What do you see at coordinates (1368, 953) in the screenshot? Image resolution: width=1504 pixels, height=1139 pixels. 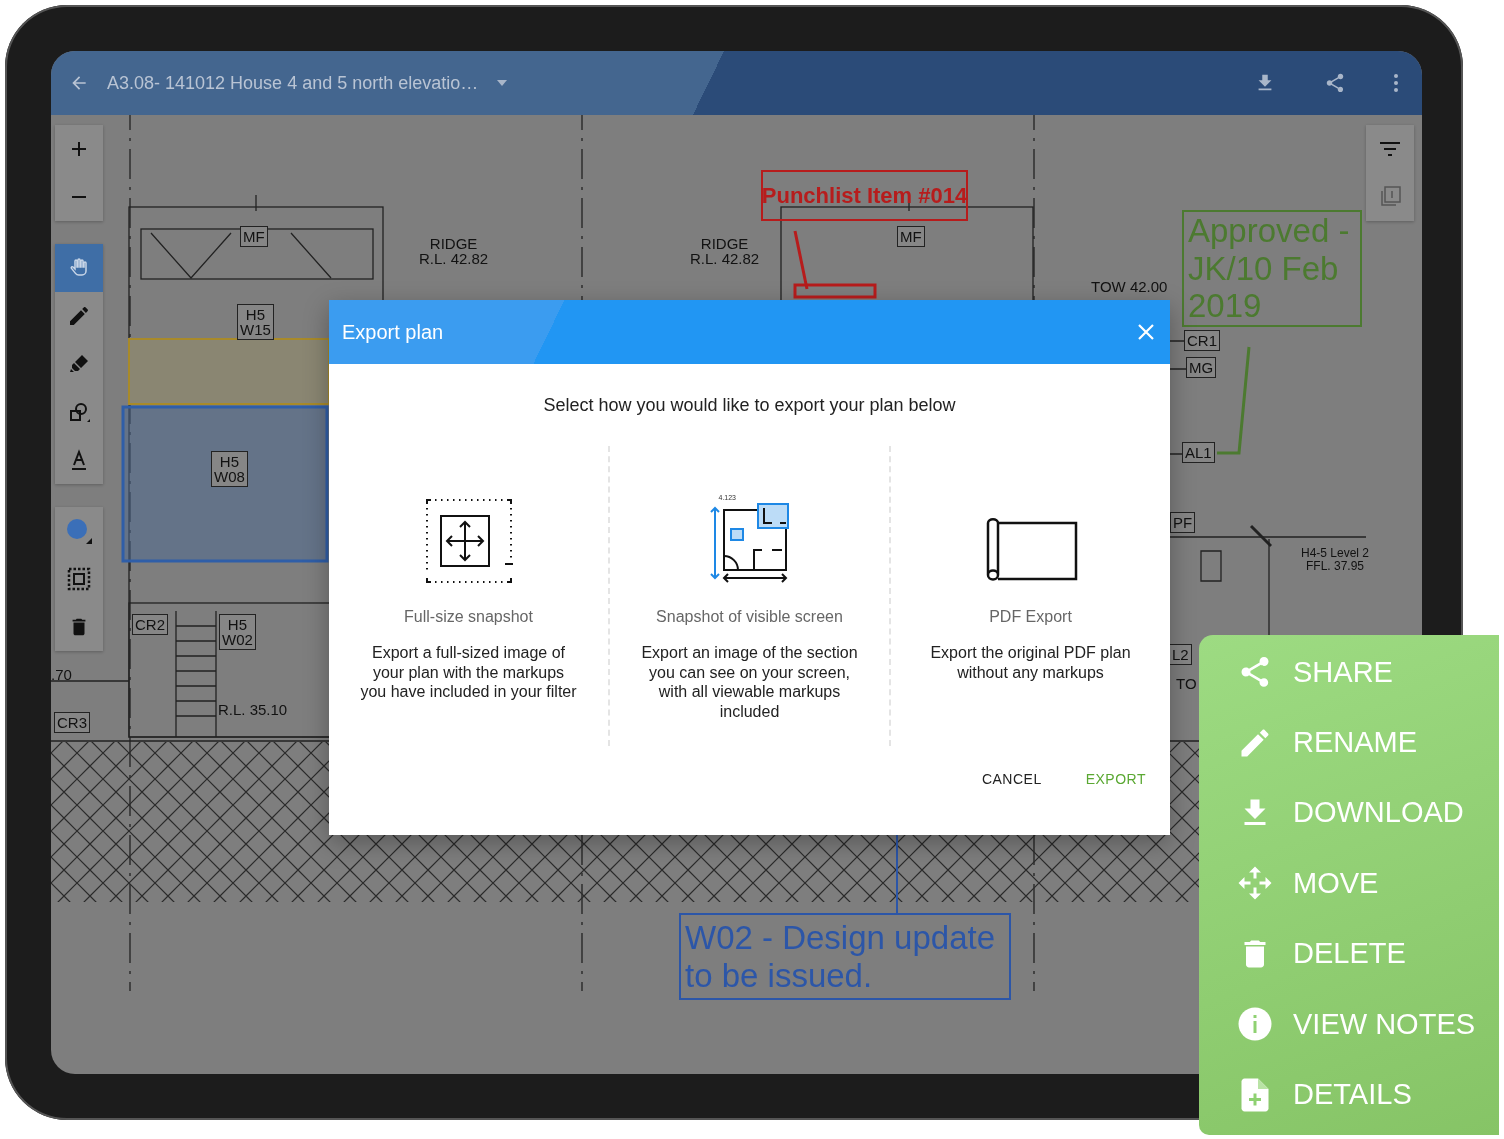 I see `delete-menu-item: DELETE` at bounding box center [1368, 953].